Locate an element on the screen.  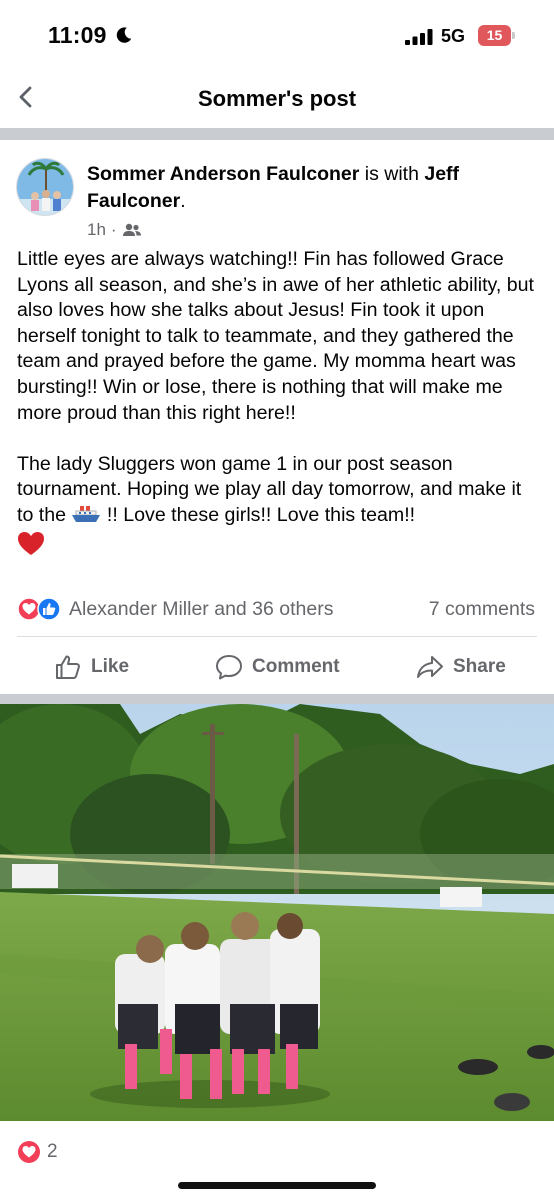
like-icon is located at coordinates (68, 667).